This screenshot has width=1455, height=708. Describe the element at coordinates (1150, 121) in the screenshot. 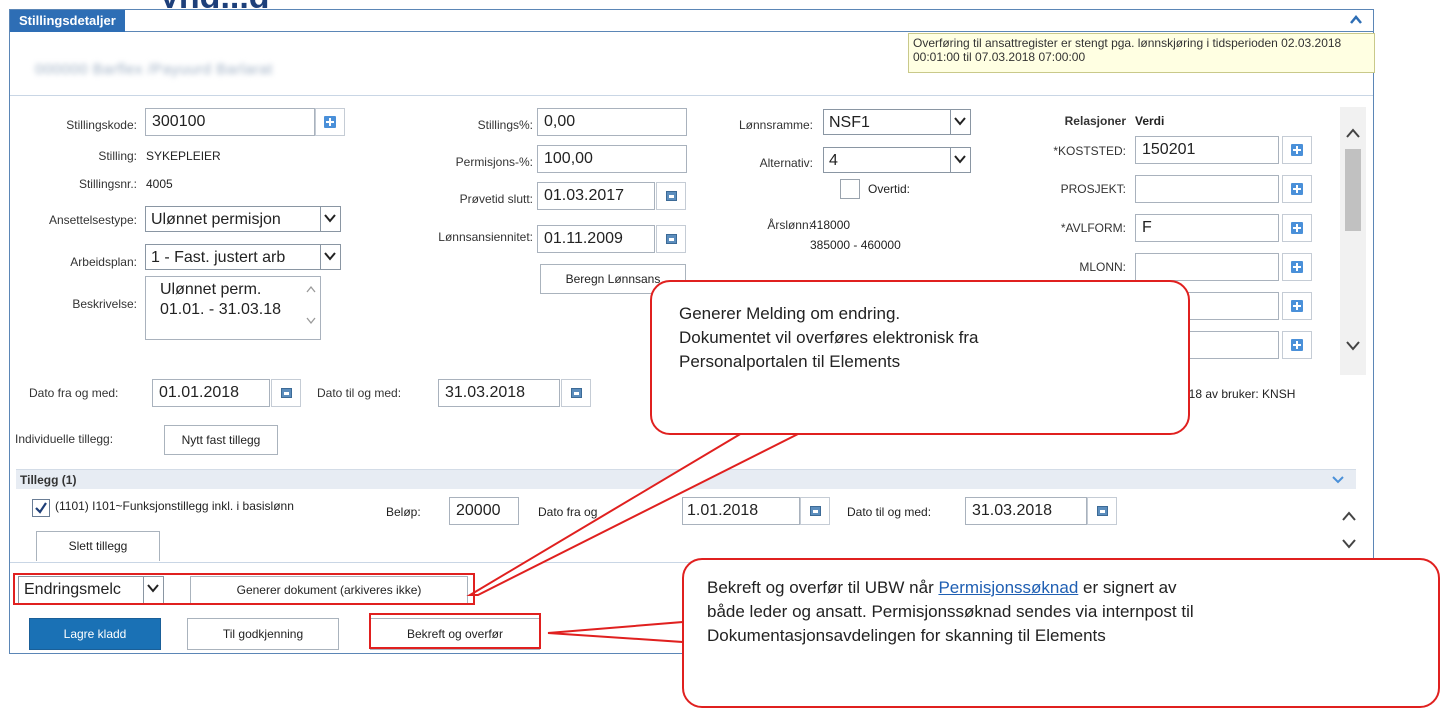

I see `verdi-header: Verdi` at that location.